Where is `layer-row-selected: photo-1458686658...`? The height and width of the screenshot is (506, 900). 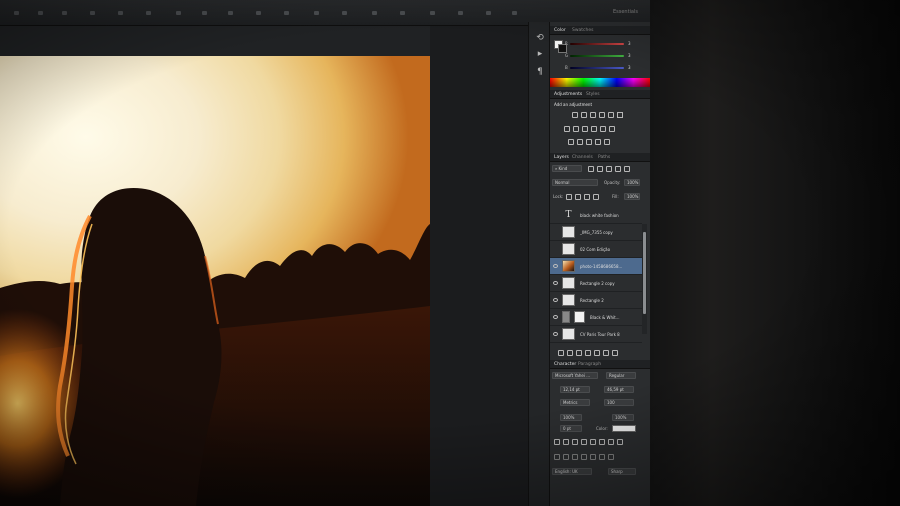 layer-row-selected: photo-1458686658... is located at coordinates (596, 266).